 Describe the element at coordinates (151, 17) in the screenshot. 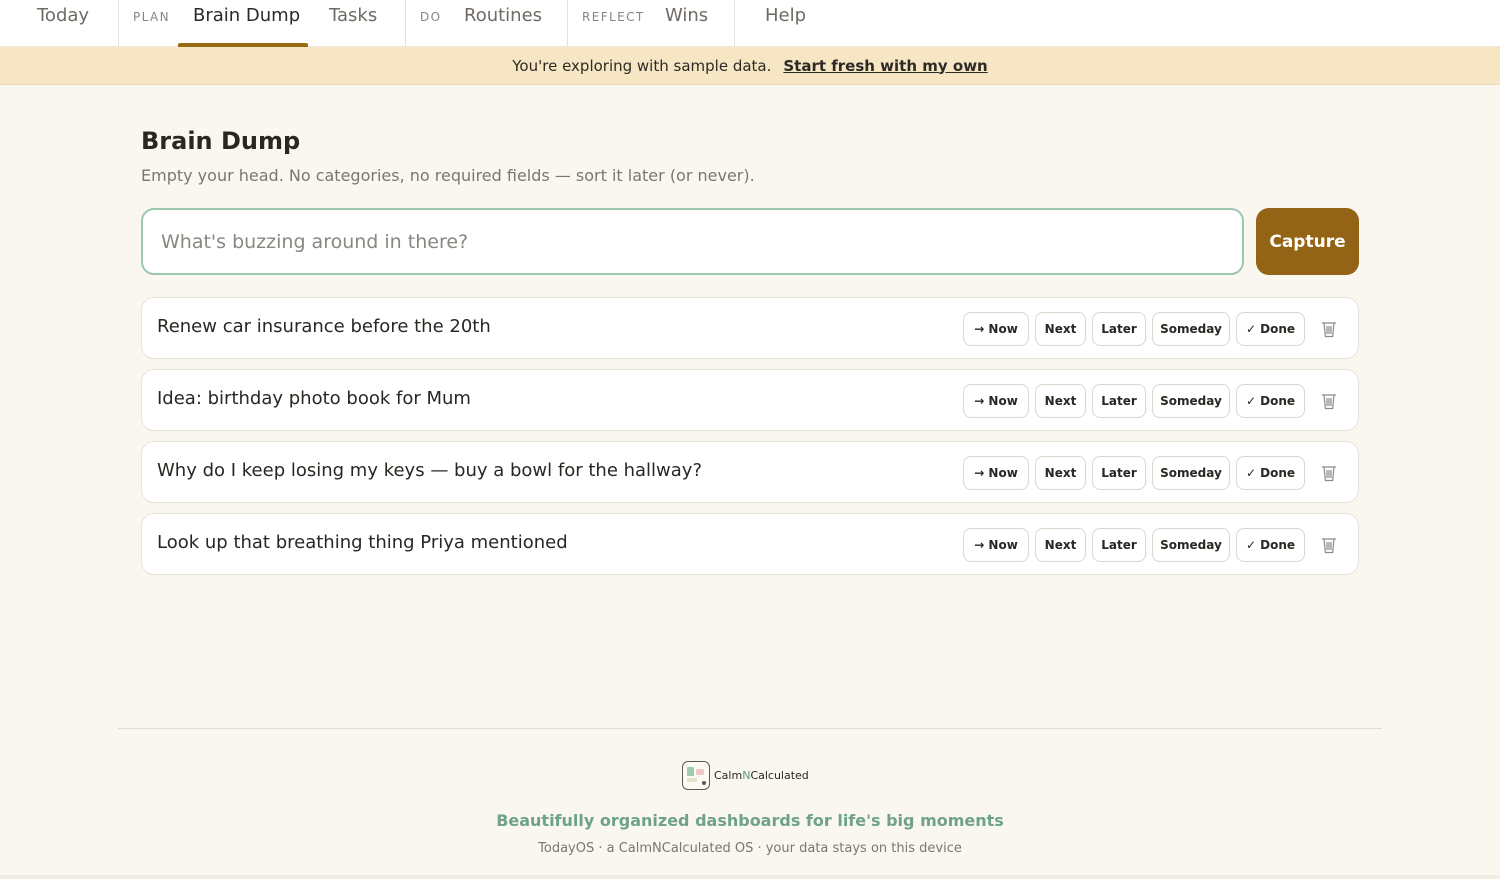

I see `nav-group-plan-label: PLAN` at that location.